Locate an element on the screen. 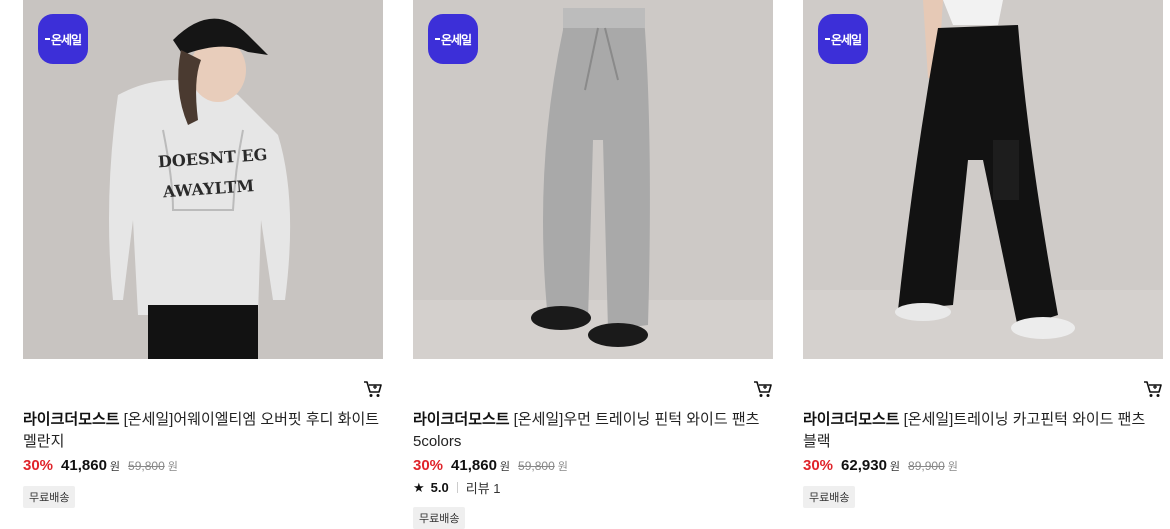  star-icon: ★ is located at coordinates (419, 487).